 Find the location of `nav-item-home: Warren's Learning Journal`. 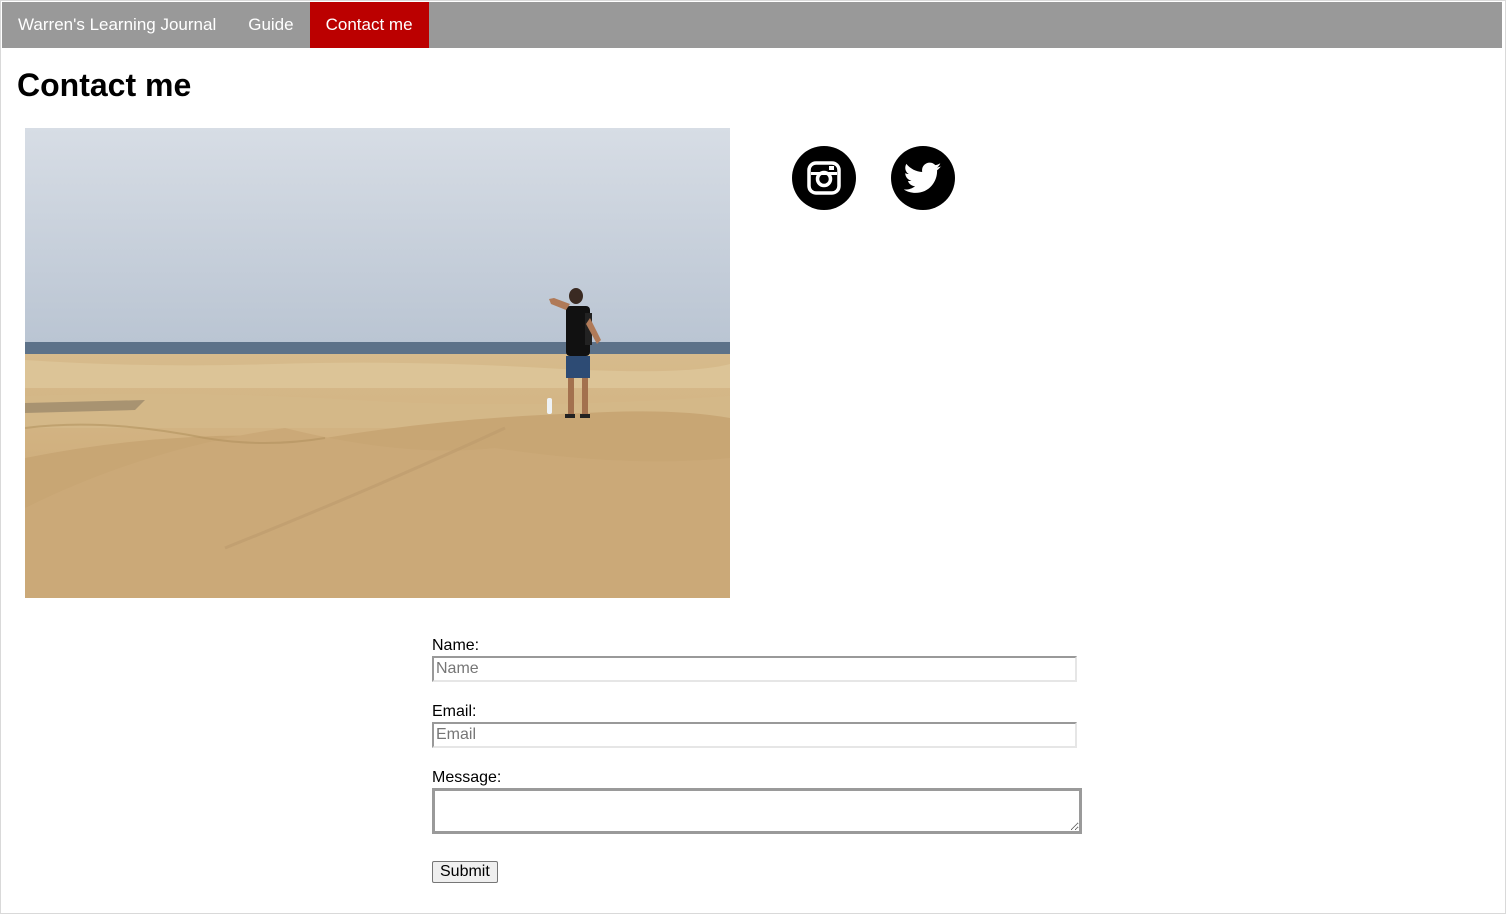

nav-item-home: Warren's Learning Journal is located at coordinates (117, 25).